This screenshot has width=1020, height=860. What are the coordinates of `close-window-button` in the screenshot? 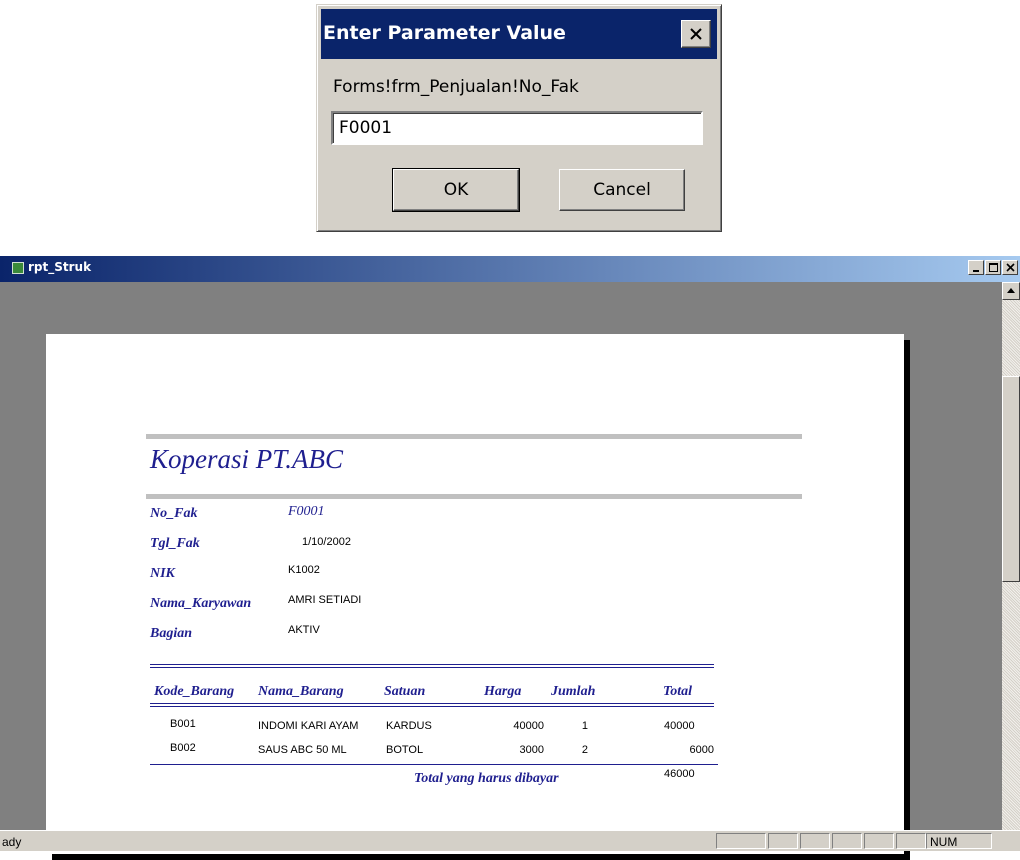 It's located at (1010, 267).